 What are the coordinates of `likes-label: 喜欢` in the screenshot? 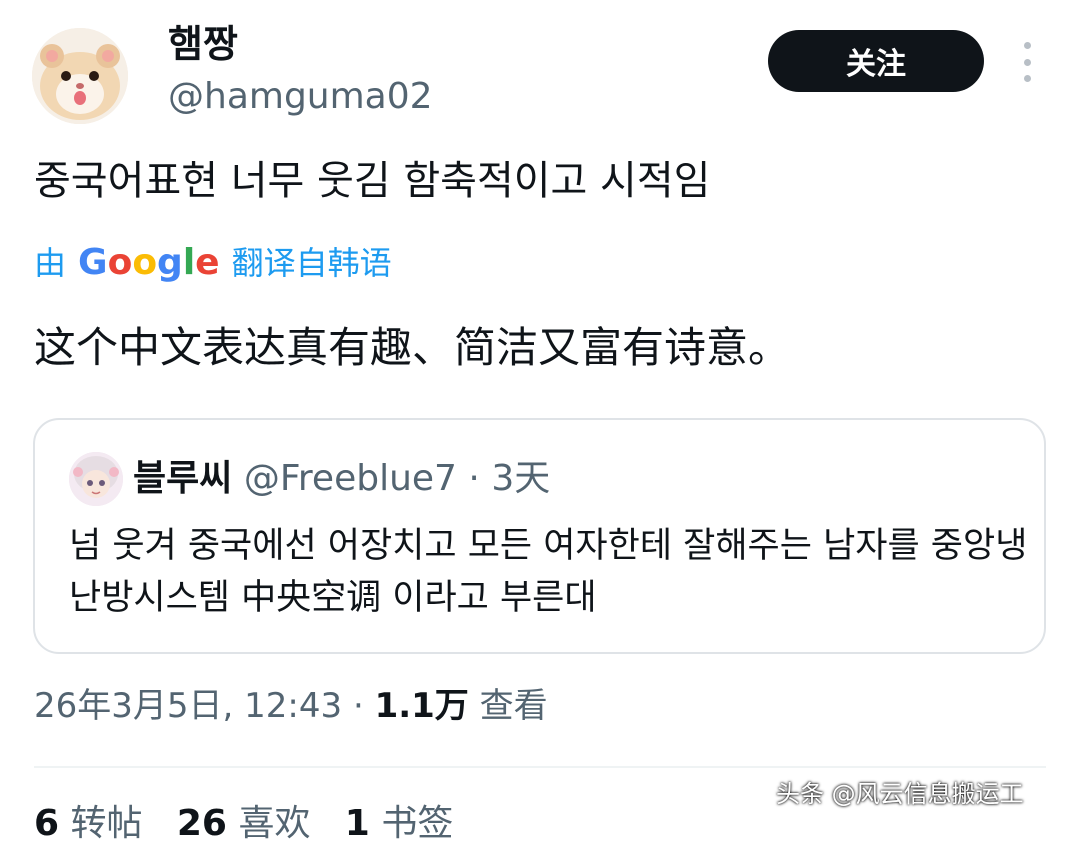 It's located at (274, 823).